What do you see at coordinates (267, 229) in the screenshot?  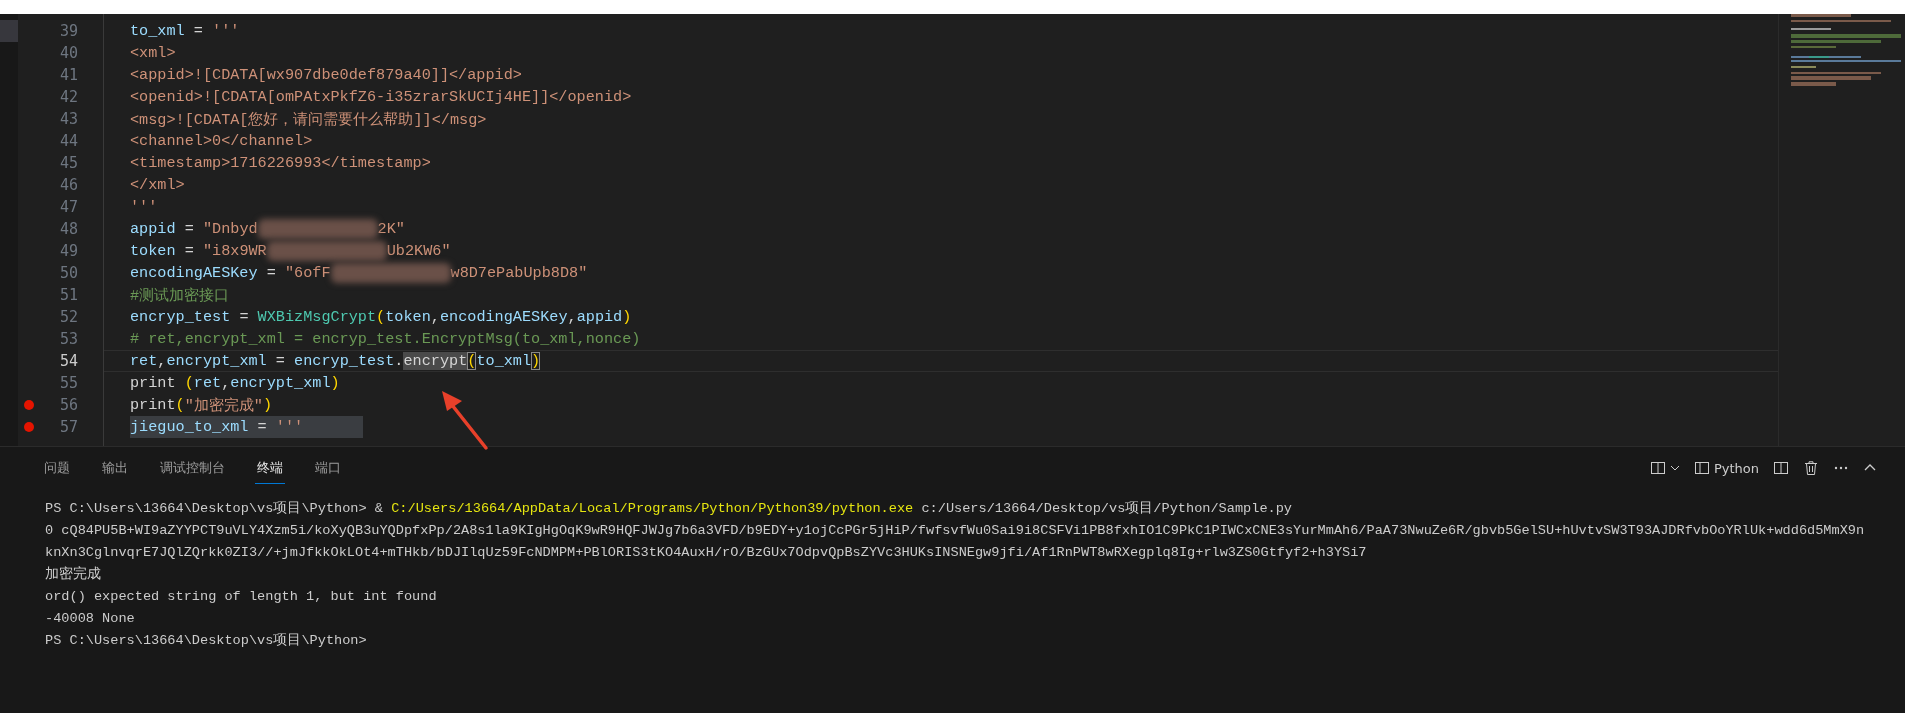 I see `code-line: appid = "Dnbyd 2K"` at bounding box center [267, 229].